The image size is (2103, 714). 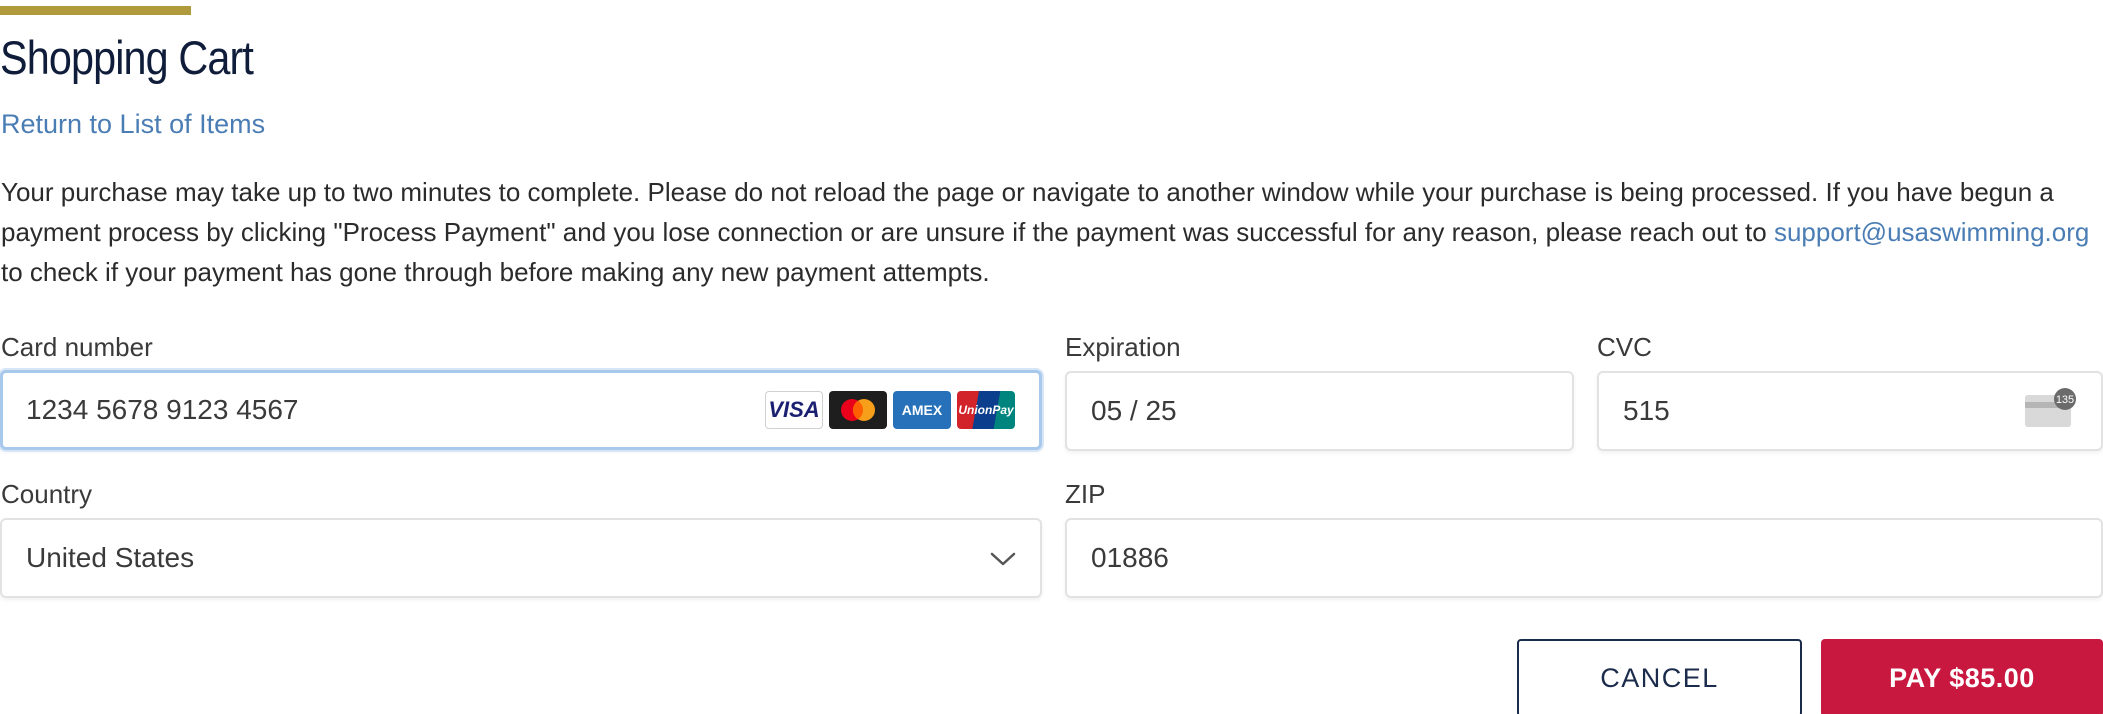 What do you see at coordinates (1123, 347) in the screenshot?
I see `expiration-label: Expiration` at bounding box center [1123, 347].